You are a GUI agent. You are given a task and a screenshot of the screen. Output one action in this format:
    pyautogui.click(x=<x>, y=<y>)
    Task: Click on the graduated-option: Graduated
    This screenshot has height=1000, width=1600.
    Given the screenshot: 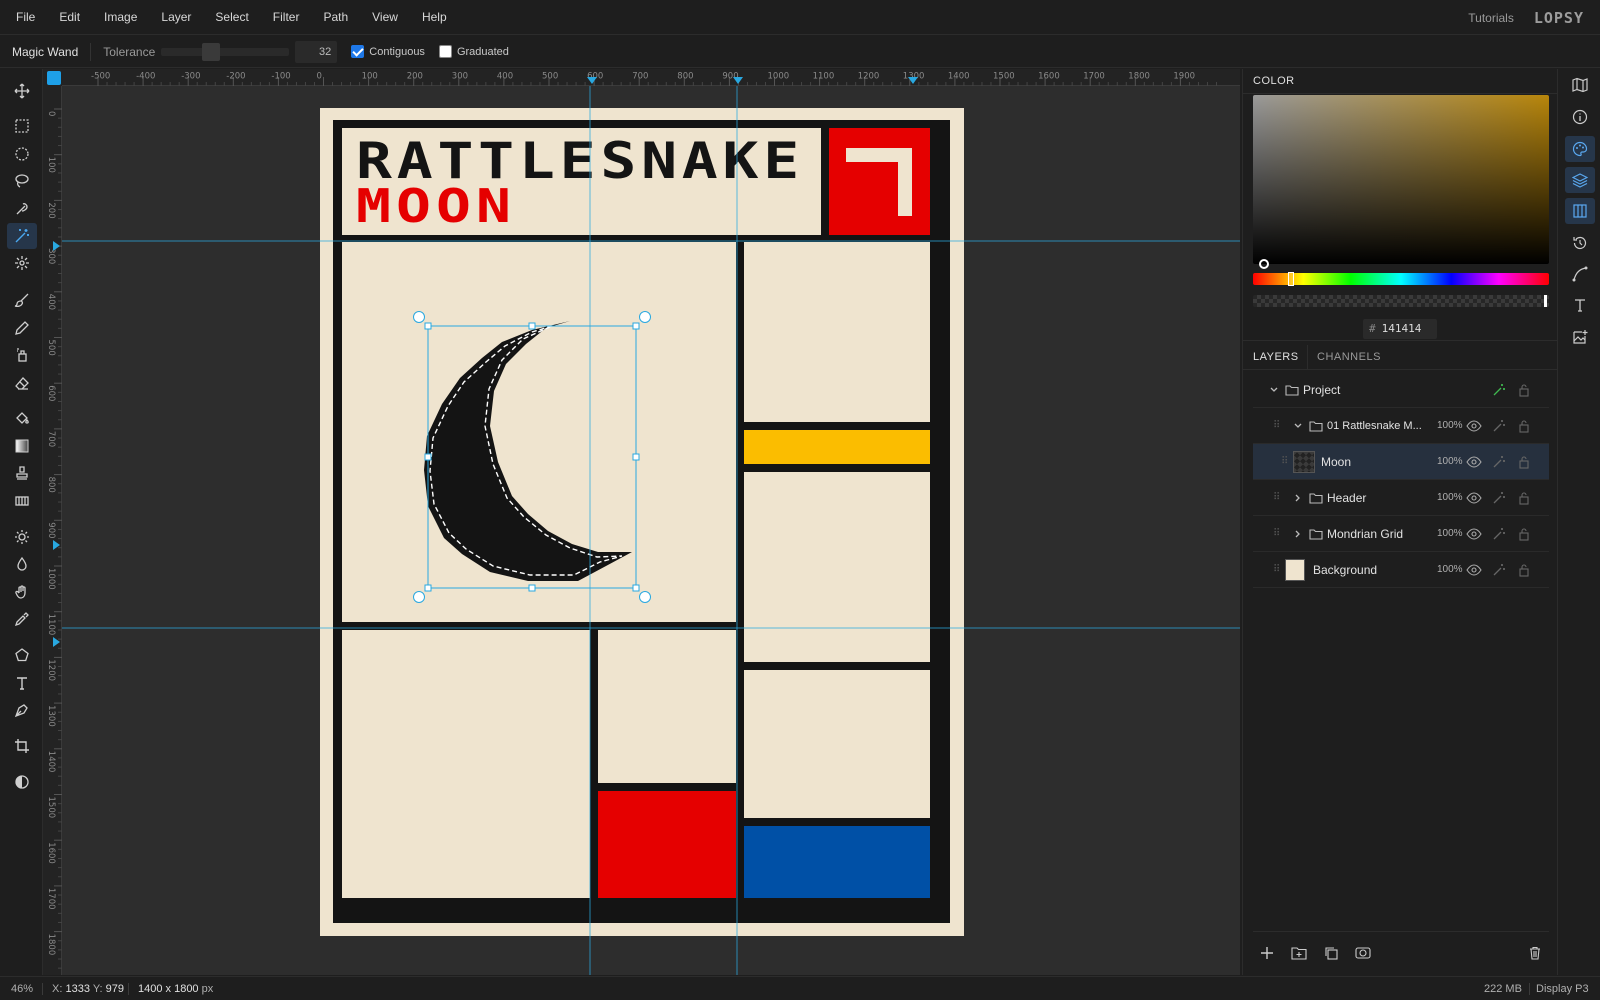 What is the action you would take?
    pyautogui.click(x=473, y=51)
    